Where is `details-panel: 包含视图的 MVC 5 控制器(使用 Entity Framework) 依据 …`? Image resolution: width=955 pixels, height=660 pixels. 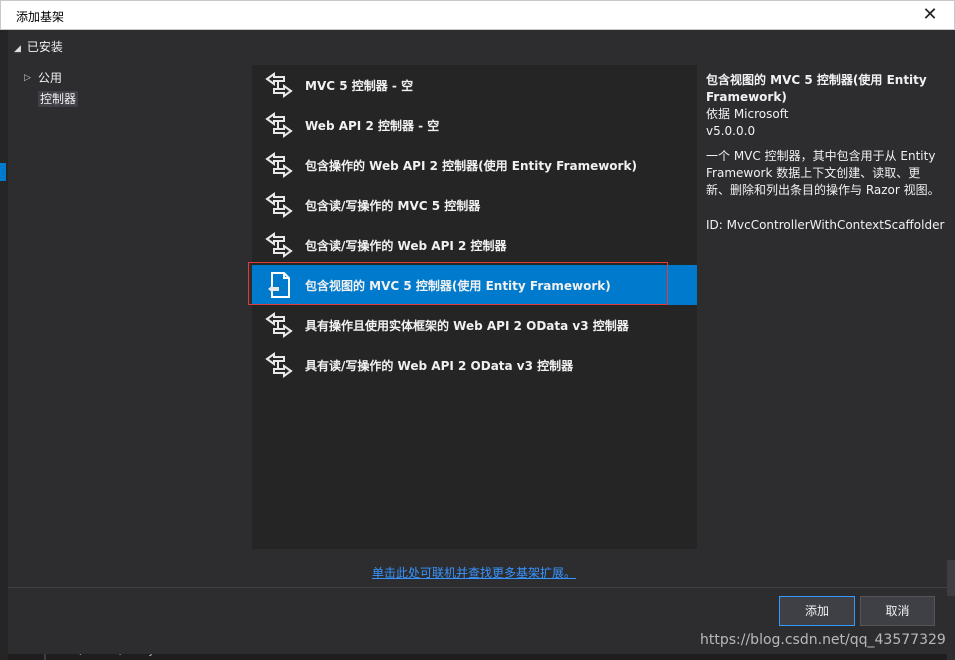 details-panel: 包含视图的 MVC 5 控制器(使用 Entity Framework) 依据 … is located at coordinates (825, 153).